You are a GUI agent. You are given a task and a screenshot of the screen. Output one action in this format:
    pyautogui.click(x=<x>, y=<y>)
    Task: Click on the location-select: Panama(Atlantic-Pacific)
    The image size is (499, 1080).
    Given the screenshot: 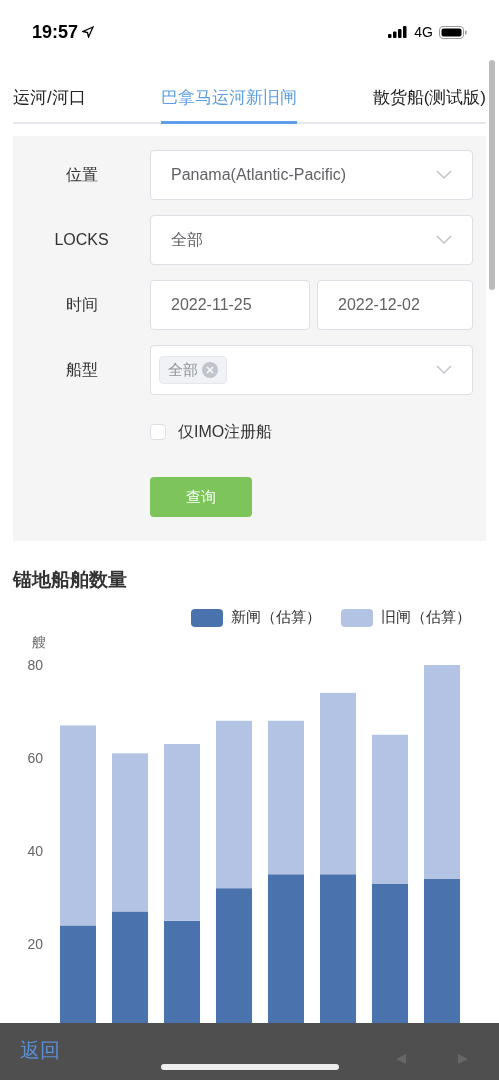 What is the action you would take?
    pyautogui.click(x=311, y=175)
    